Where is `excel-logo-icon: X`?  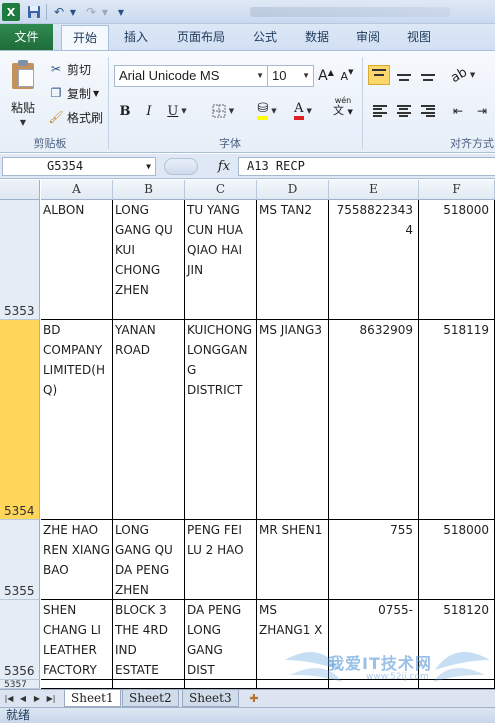
excel-logo-icon: X is located at coordinates (11, 12).